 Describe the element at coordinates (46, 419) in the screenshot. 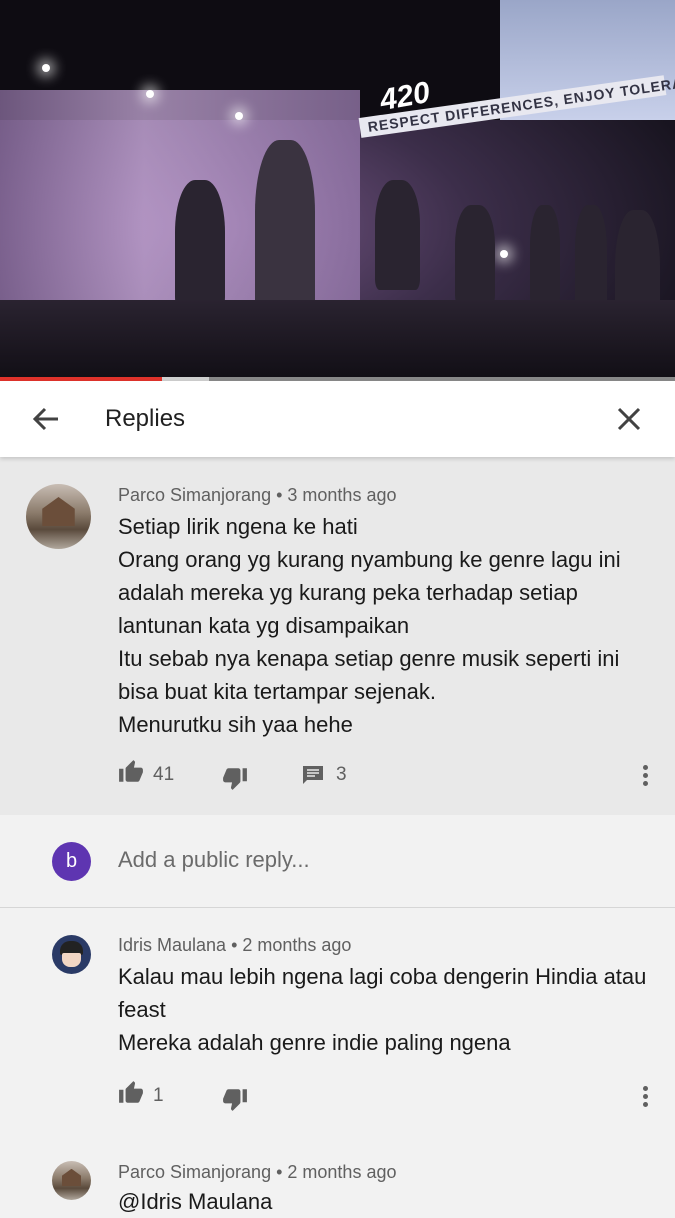

I see `arrow-left-icon` at that location.